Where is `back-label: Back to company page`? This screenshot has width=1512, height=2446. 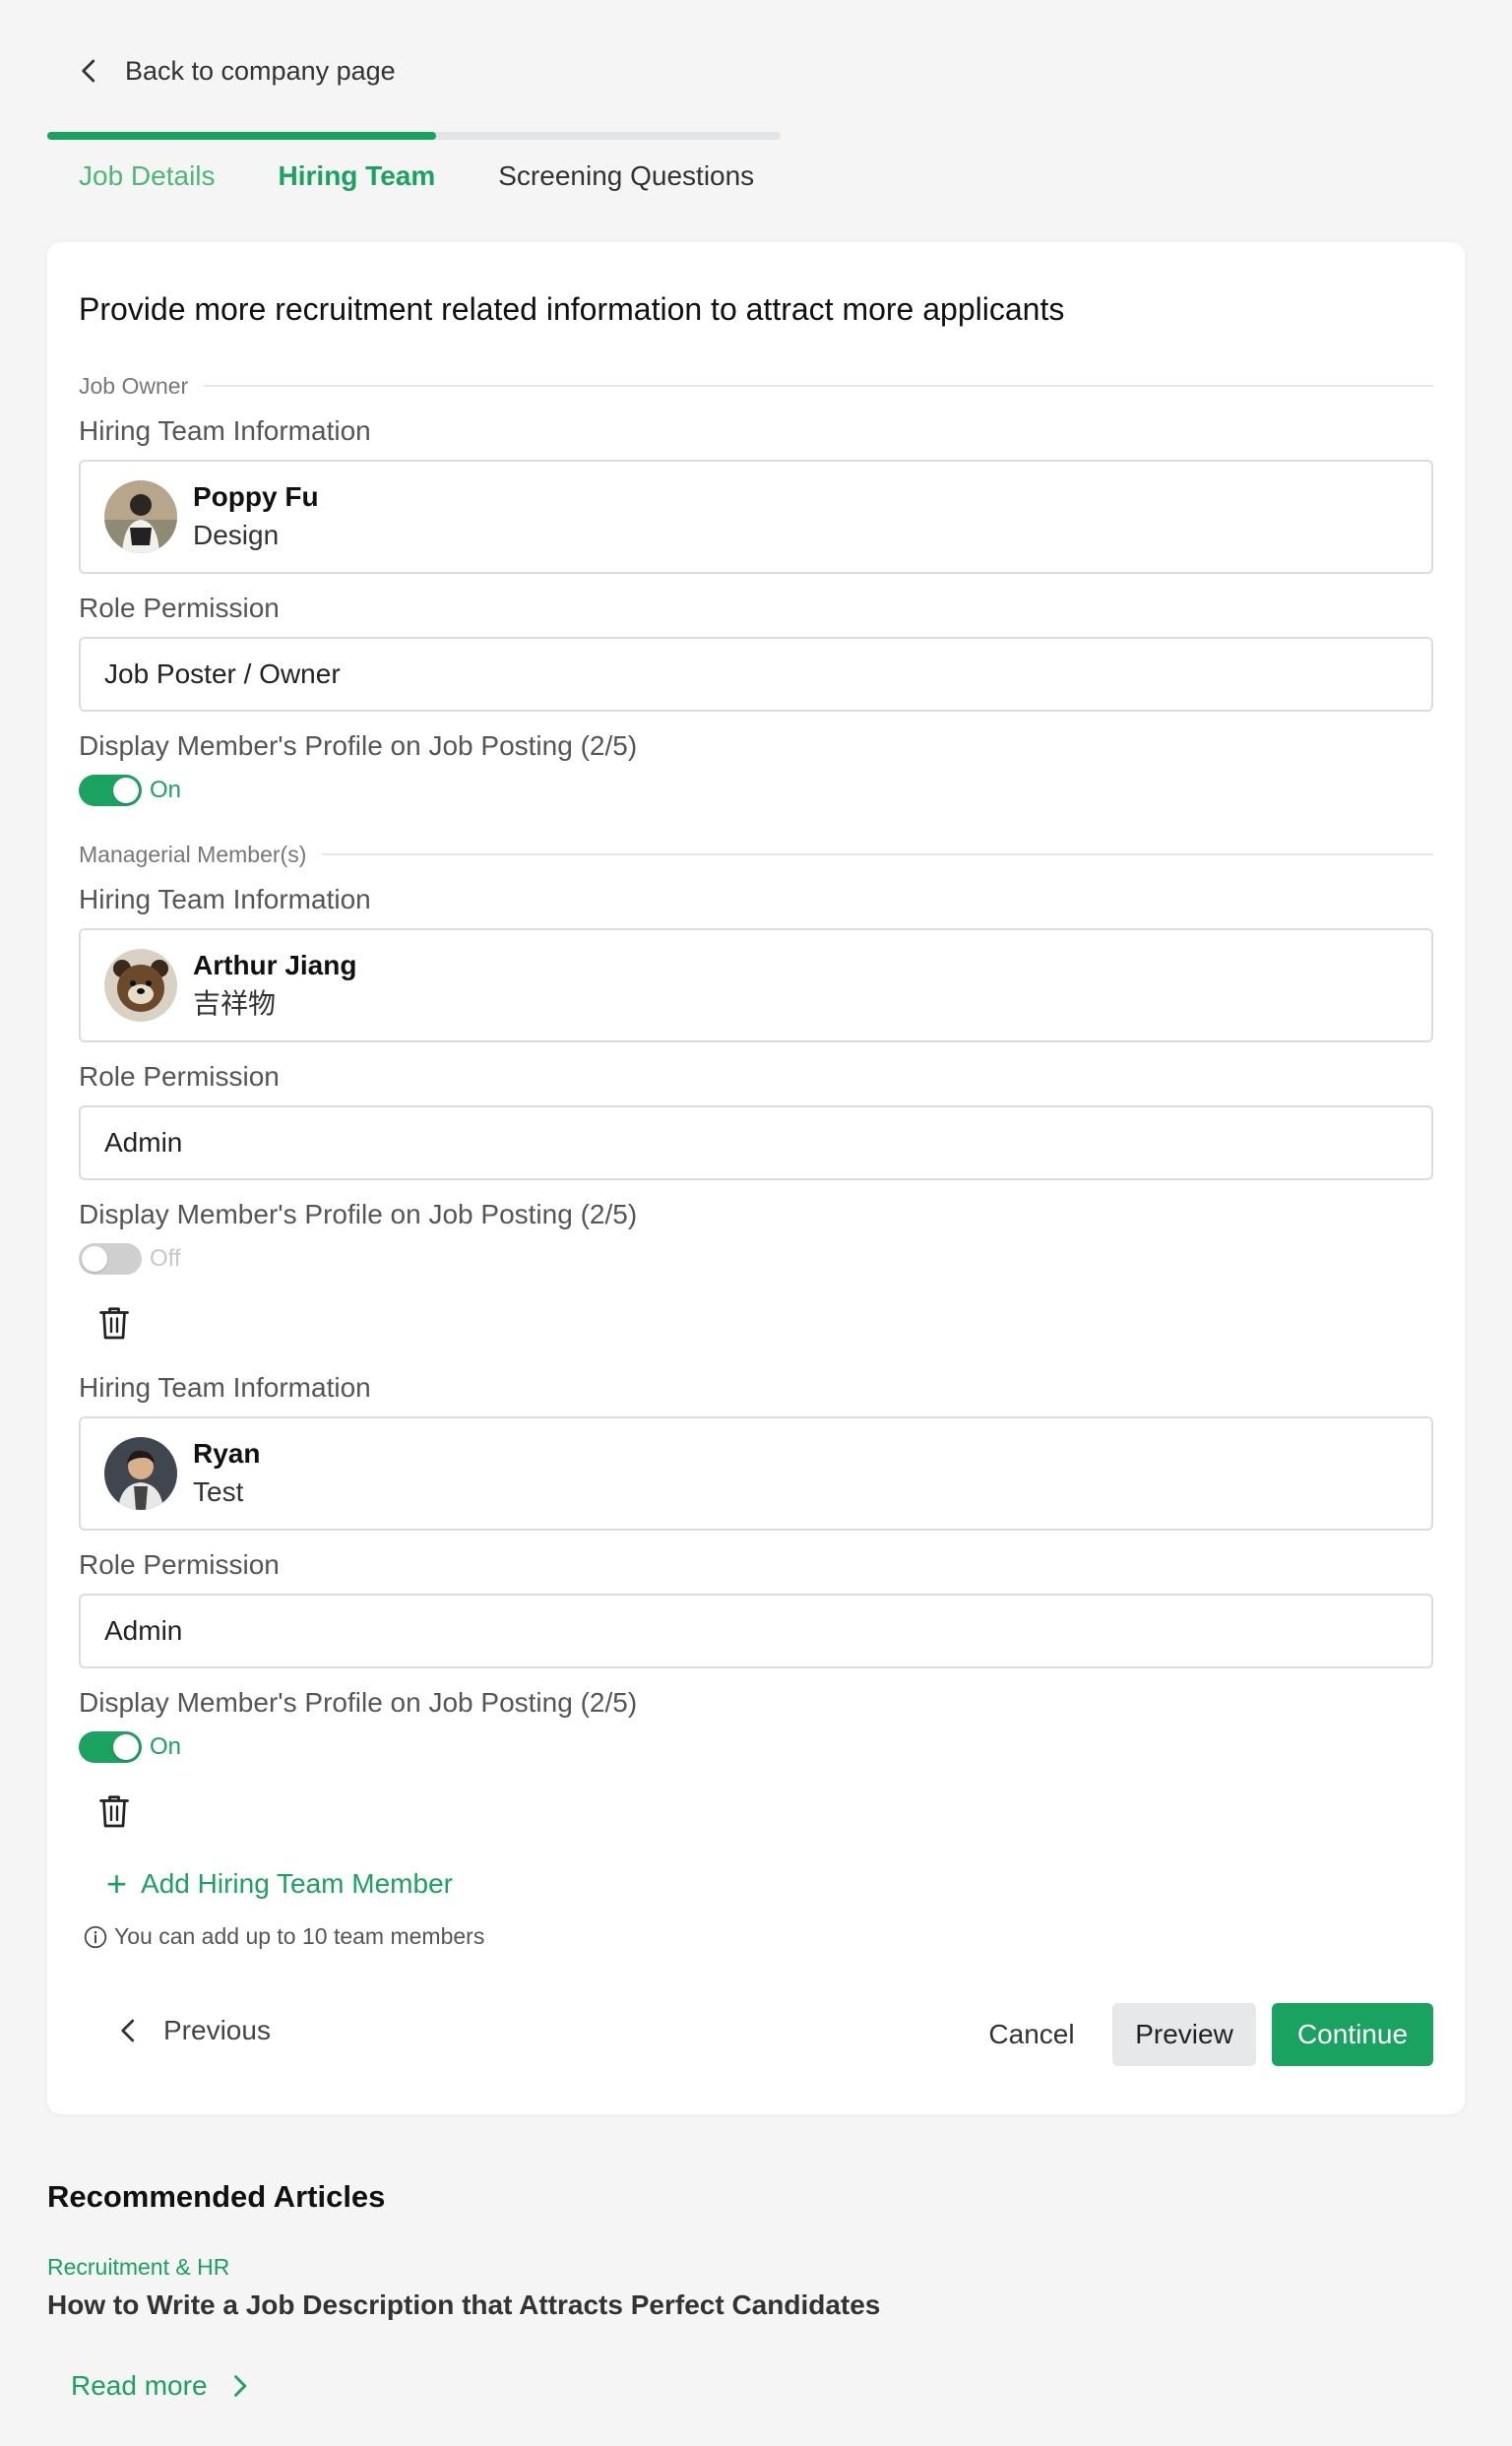 back-label: Back to company page is located at coordinates (260, 70).